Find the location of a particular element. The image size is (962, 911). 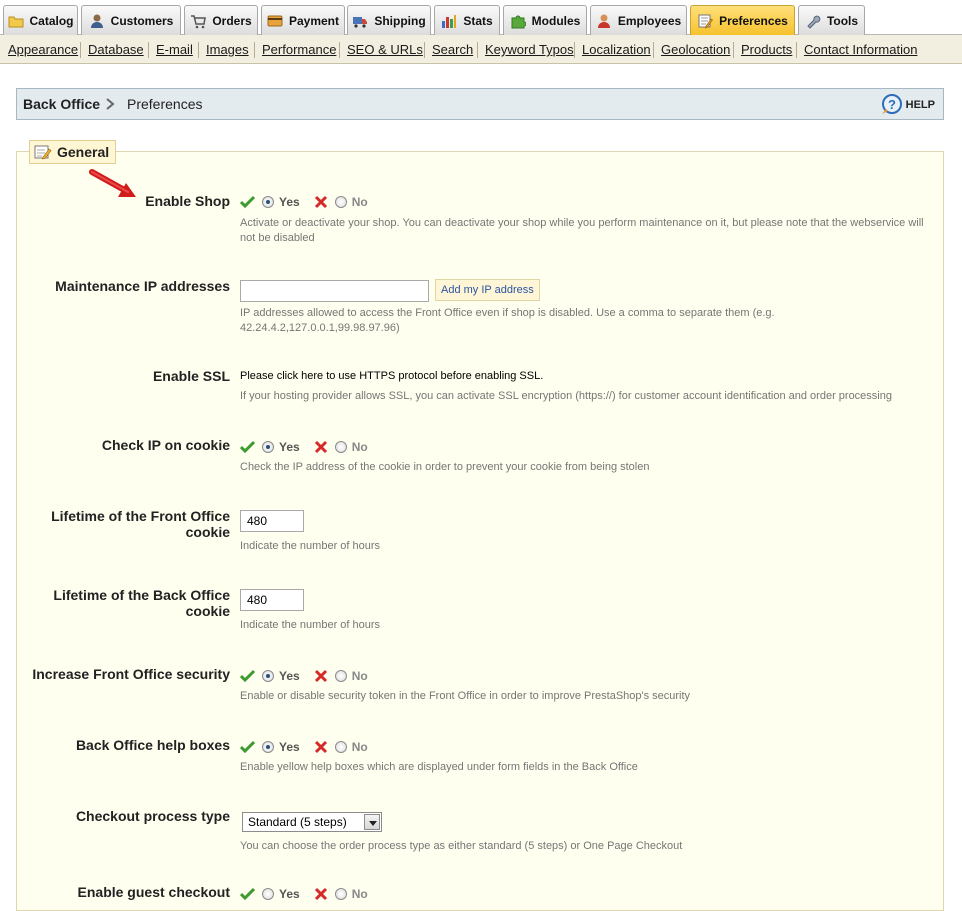

folder-icon is located at coordinates (16, 21).